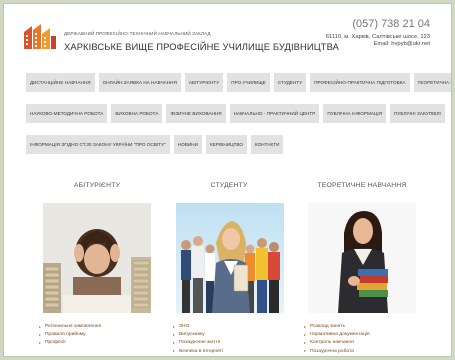 The width and height of the screenshot is (455, 360). What do you see at coordinates (67, 113) in the screenshot?
I see `nav-item-methodical-work: НАУКОВО-МЕТОДИЧНА РОБОТА` at bounding box center [67, 113].